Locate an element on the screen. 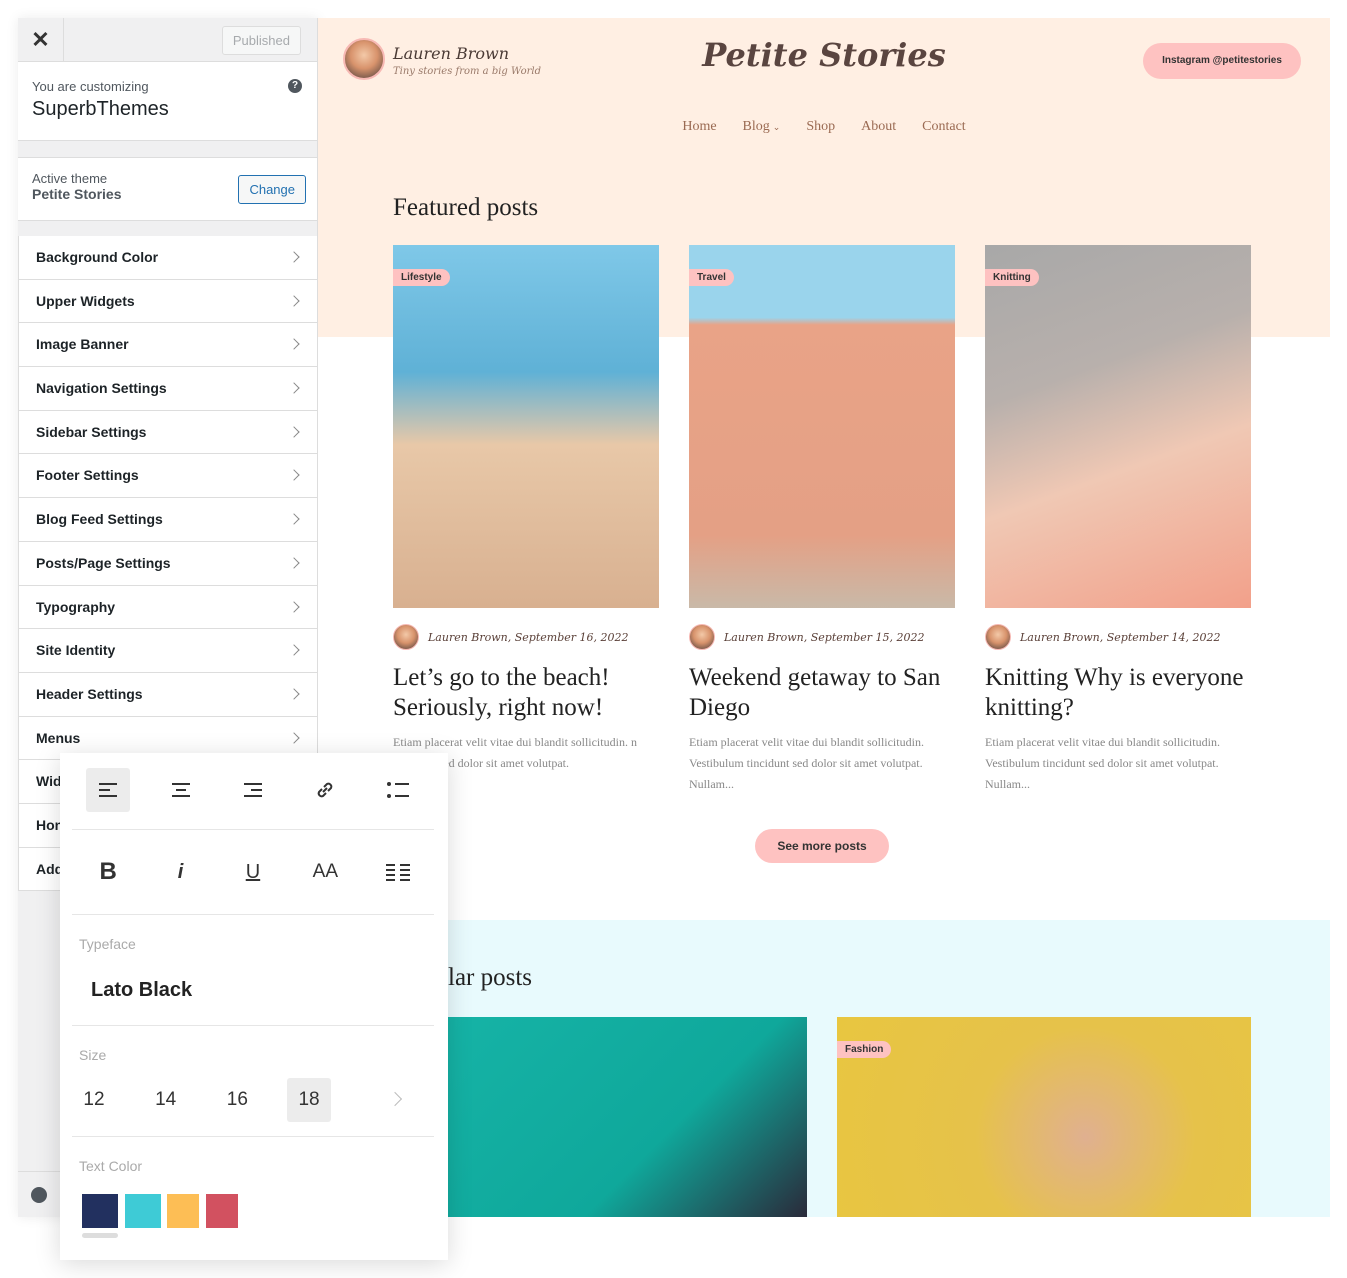 The height and width of the screenshot is (1278, 1347). alignment-row is located at coordinates (253, 790).